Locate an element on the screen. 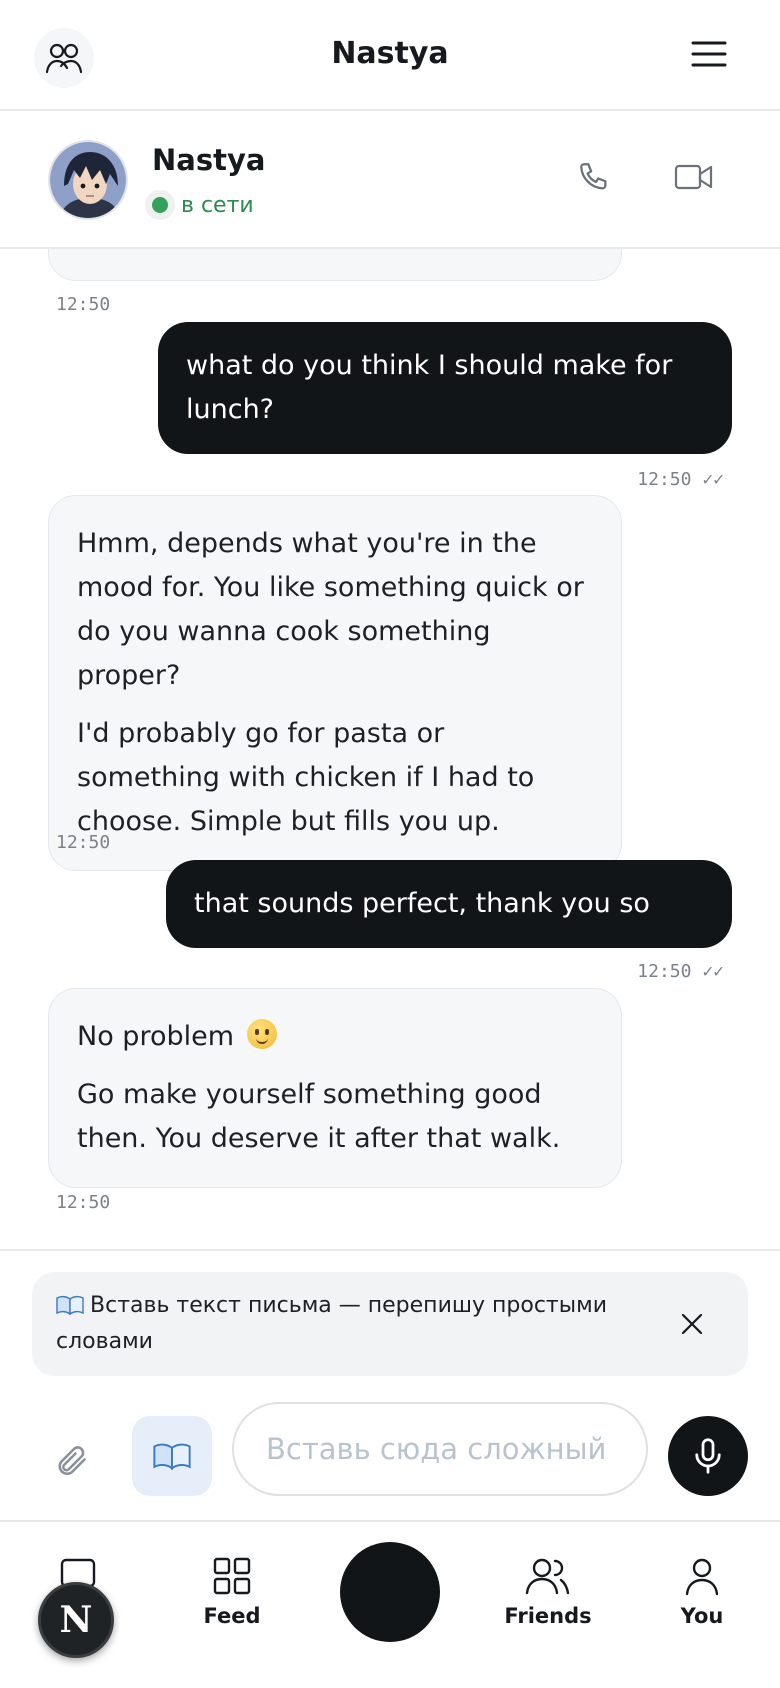  online-status: в сети is located at coordinates (199, 205).